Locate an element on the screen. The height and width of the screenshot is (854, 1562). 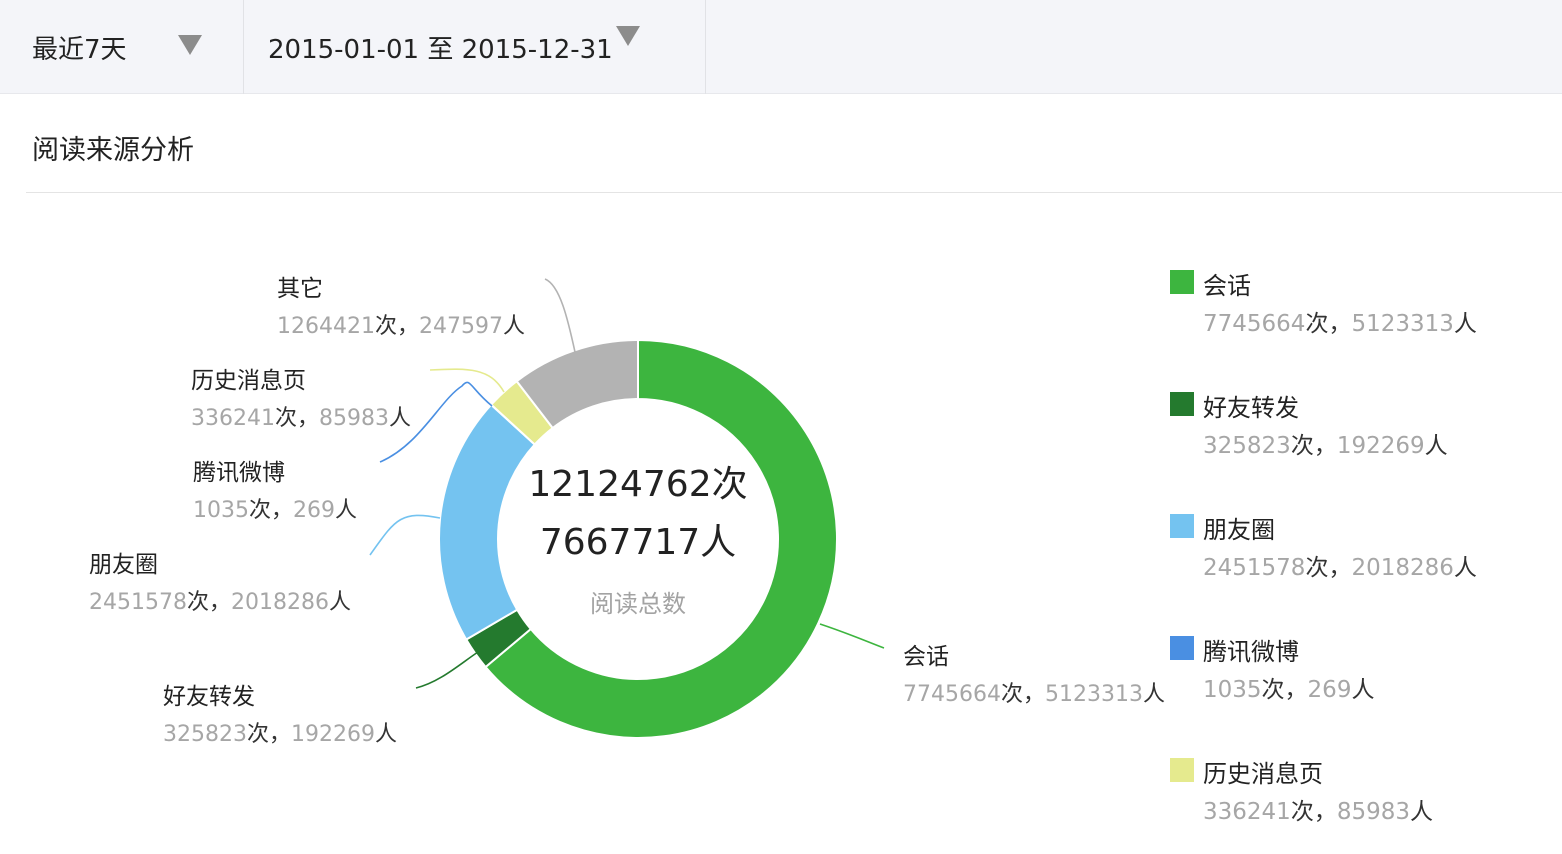
center-total-times: 12124762次 is located at coordinates (637, 484).